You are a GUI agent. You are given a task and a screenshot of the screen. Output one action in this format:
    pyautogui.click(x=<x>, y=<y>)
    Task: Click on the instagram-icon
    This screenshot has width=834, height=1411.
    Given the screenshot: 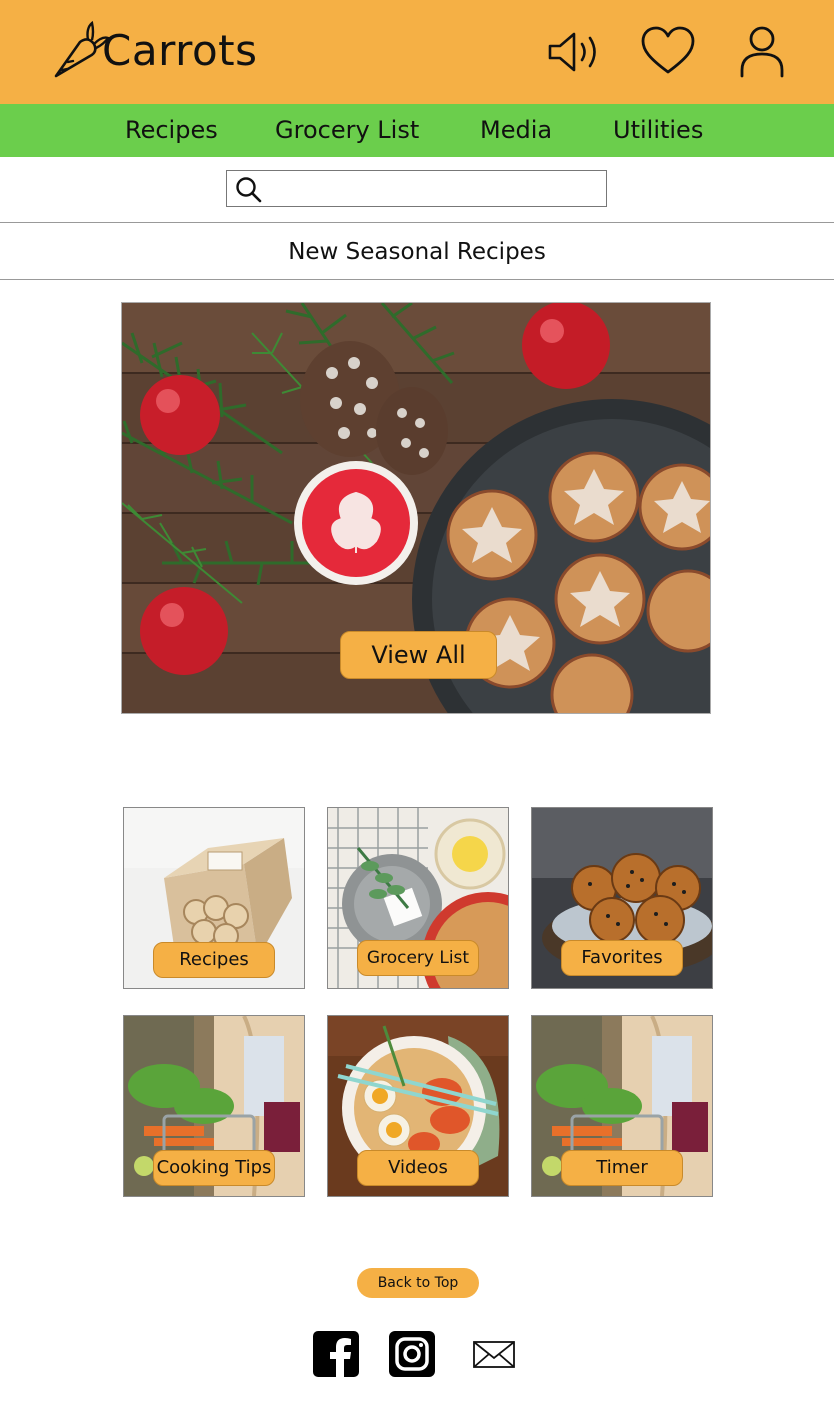 What is the action you would take?
    pyautogui.click(x=412, y=1354)
    